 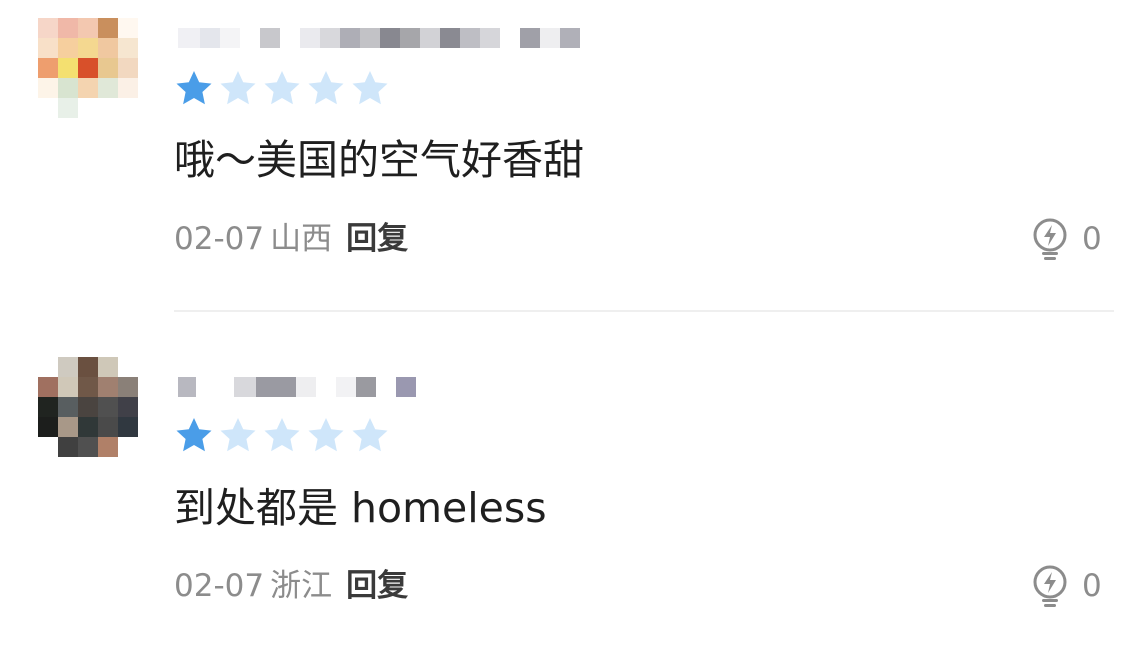 What do you see at coordinates (379, 160) in the screenshot?
I see `comment-text: 哦～美国的空气好香甜` at bounding box center [379, 160].